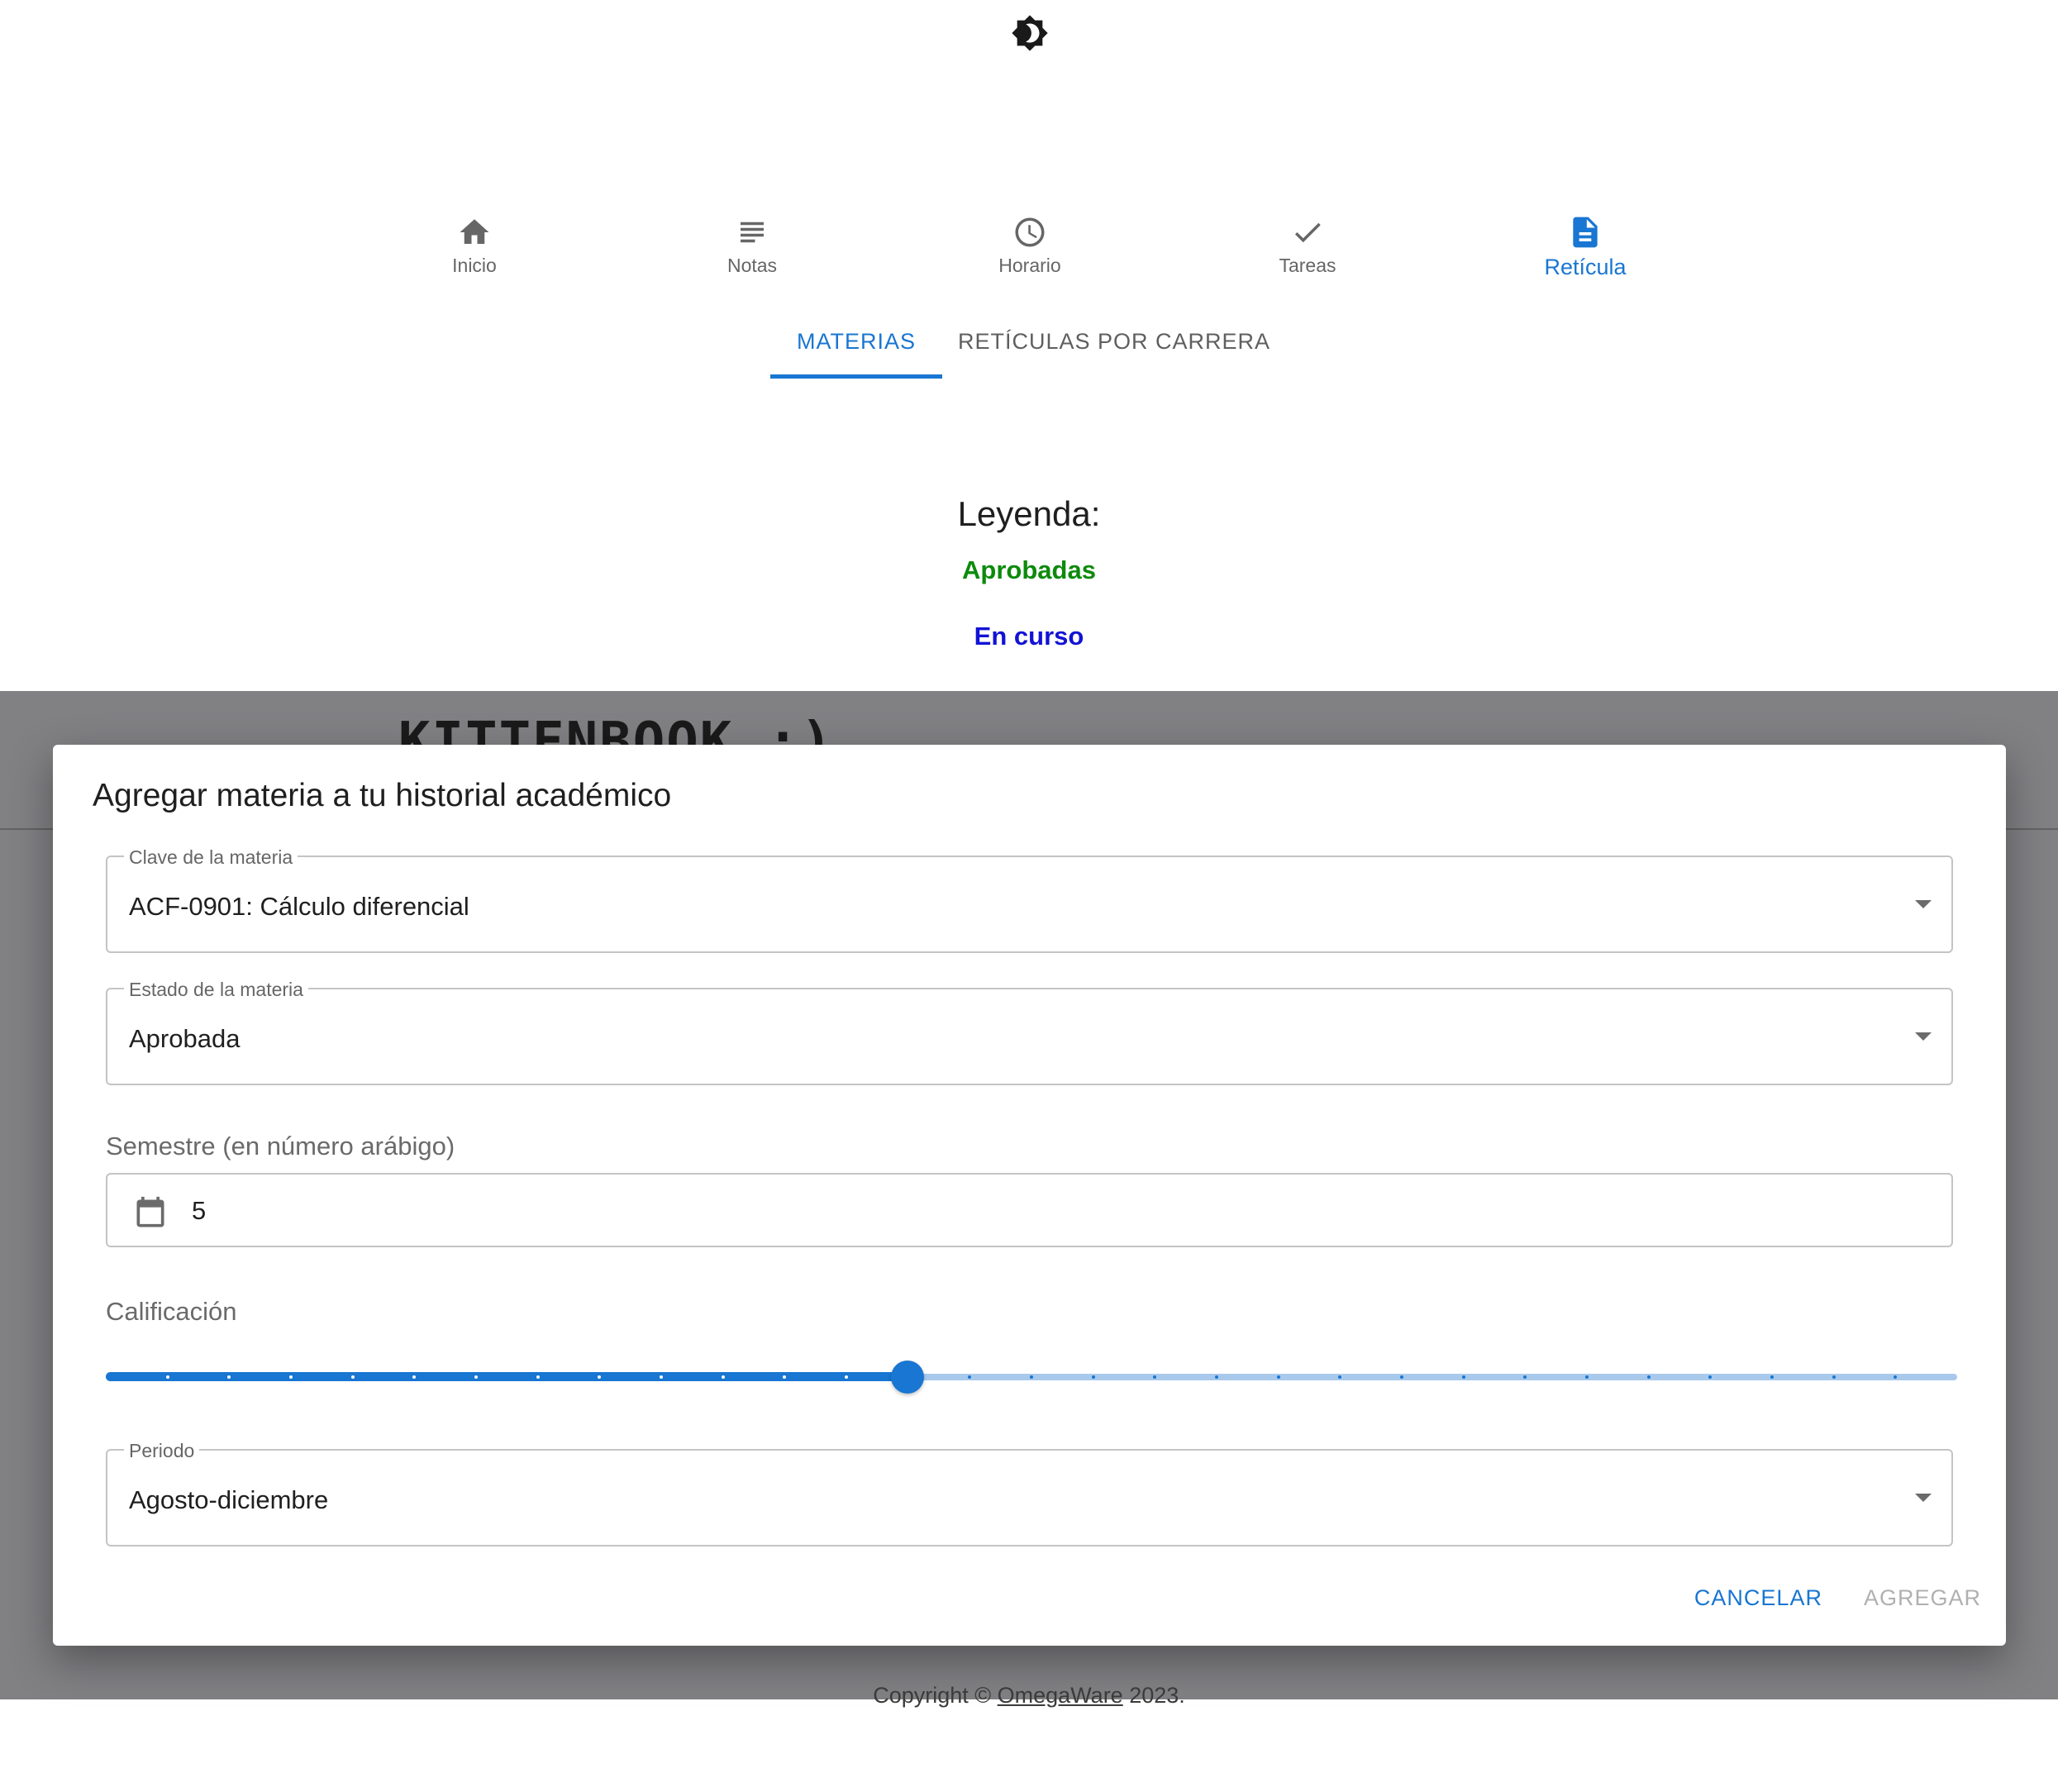  I want to click on nav-label-tareas: Tareas, so click(1307, 265).